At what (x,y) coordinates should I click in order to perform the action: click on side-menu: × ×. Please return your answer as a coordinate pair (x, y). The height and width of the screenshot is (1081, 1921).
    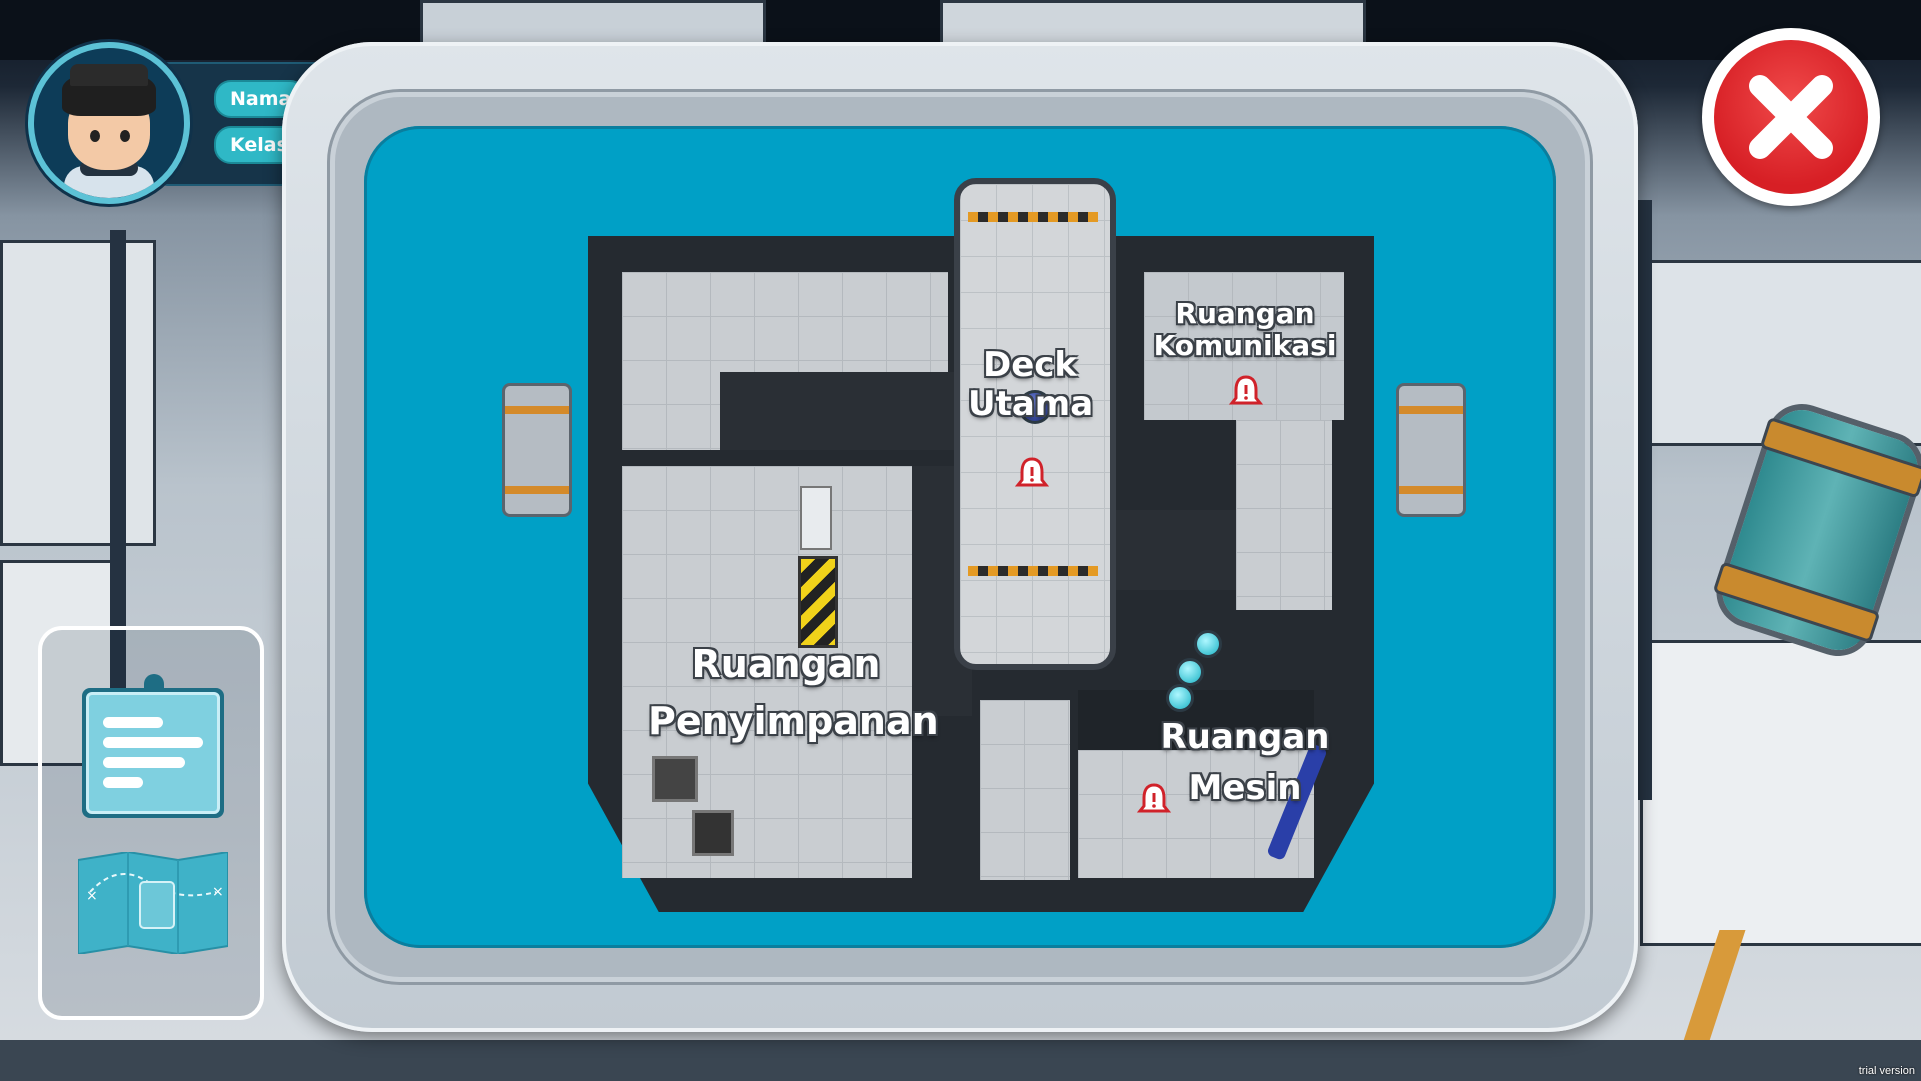
    Looking at the image, I should click on (151, 823).